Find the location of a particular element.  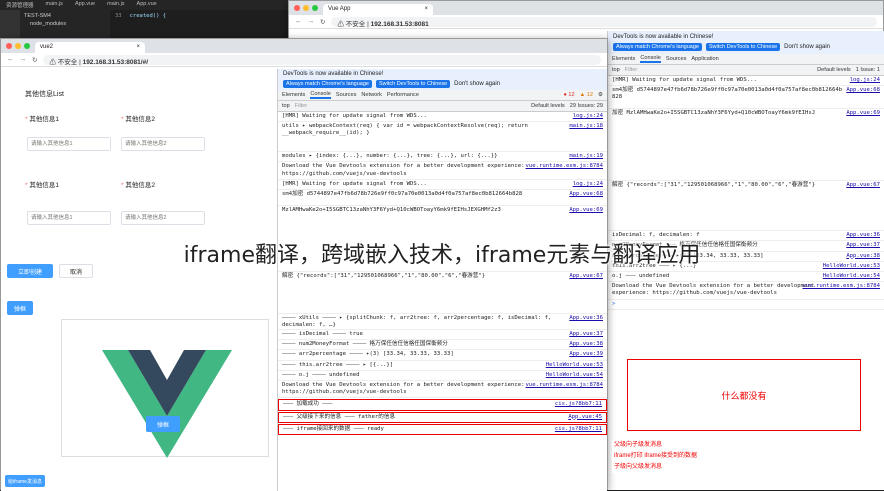

log-row: o.j ——— undefined HelloWorld.vue:54 is located at coordinates (746, 277).